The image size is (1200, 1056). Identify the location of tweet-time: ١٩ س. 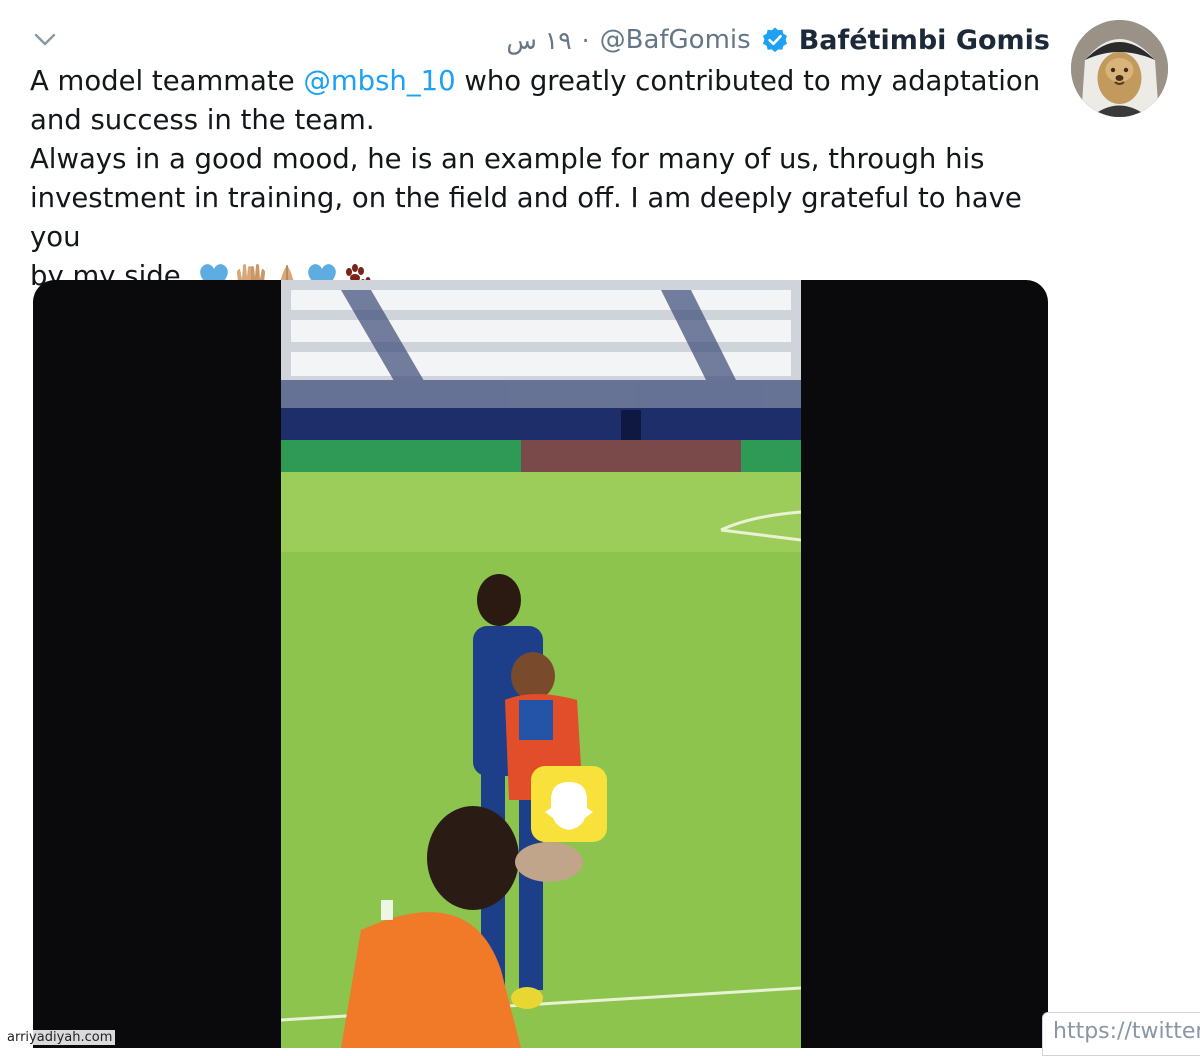
(538, 40).